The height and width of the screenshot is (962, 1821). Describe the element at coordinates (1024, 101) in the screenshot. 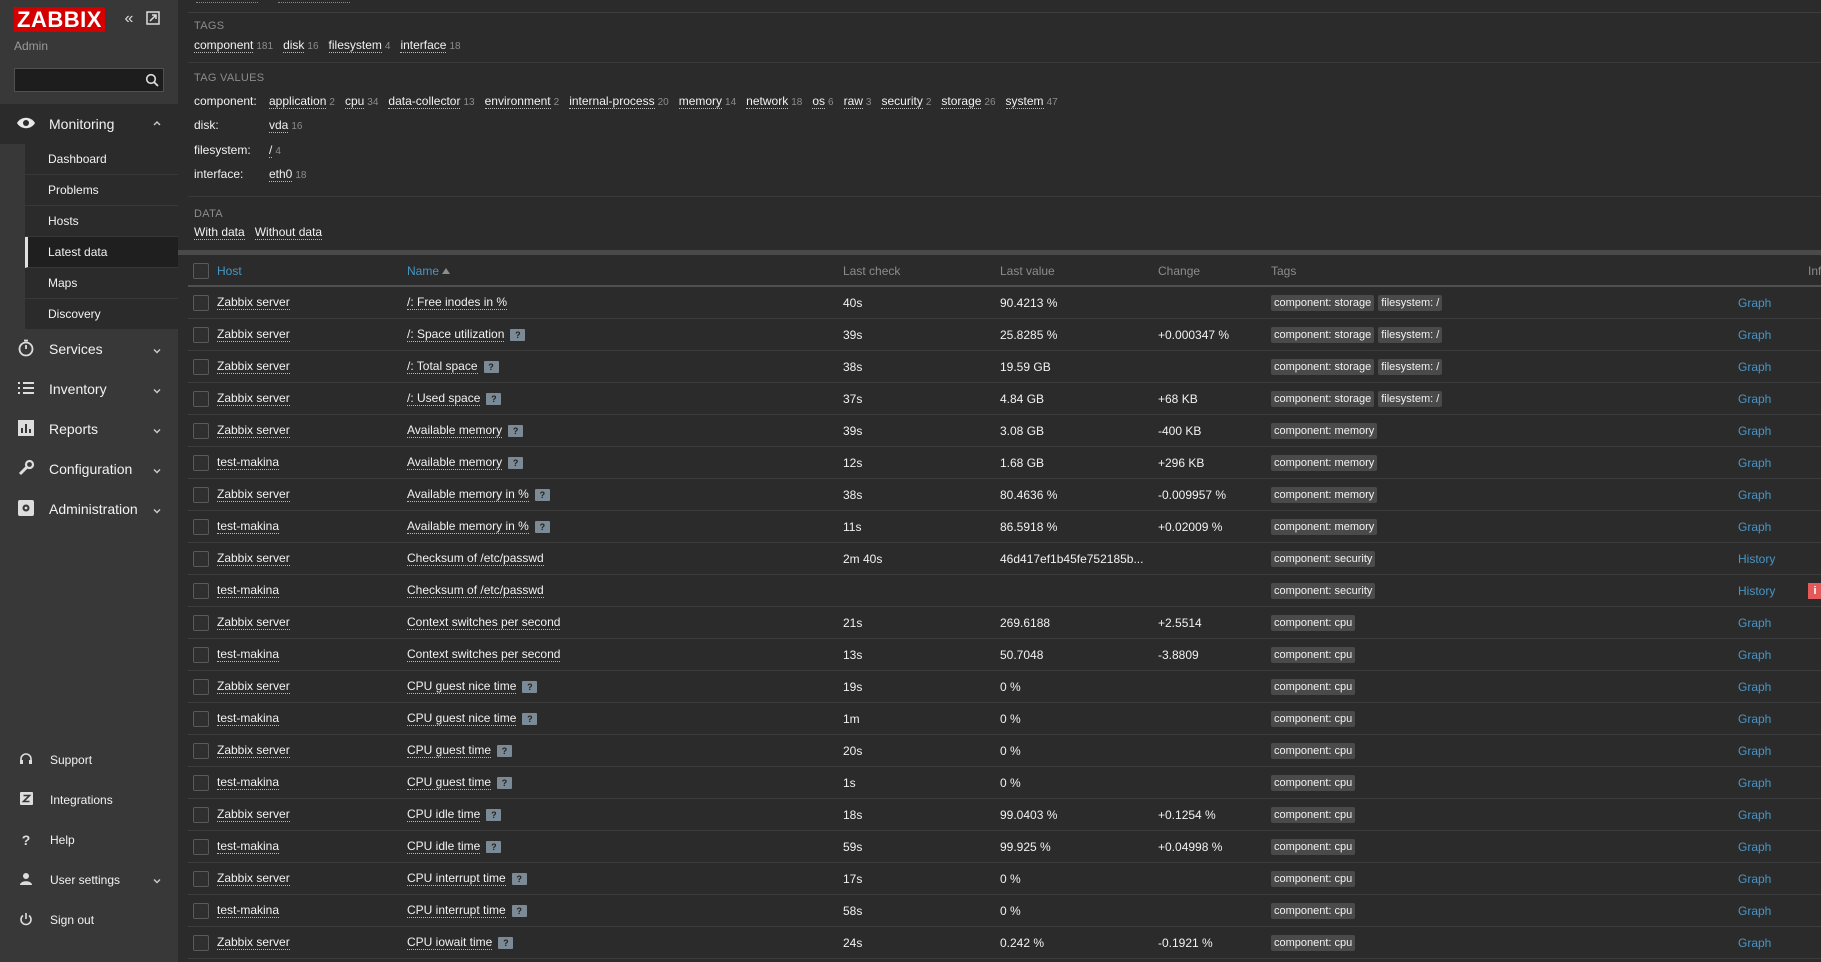

I see `tag-value-system: system` at that location.